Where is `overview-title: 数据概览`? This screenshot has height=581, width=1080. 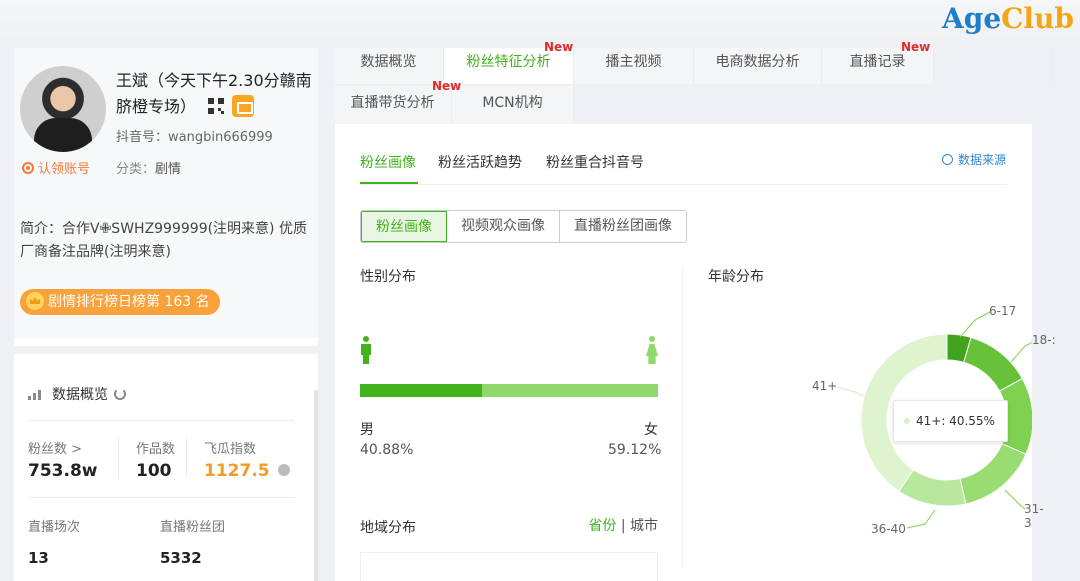 overview-title: 数据概览 is located at coordinates (77, 394).